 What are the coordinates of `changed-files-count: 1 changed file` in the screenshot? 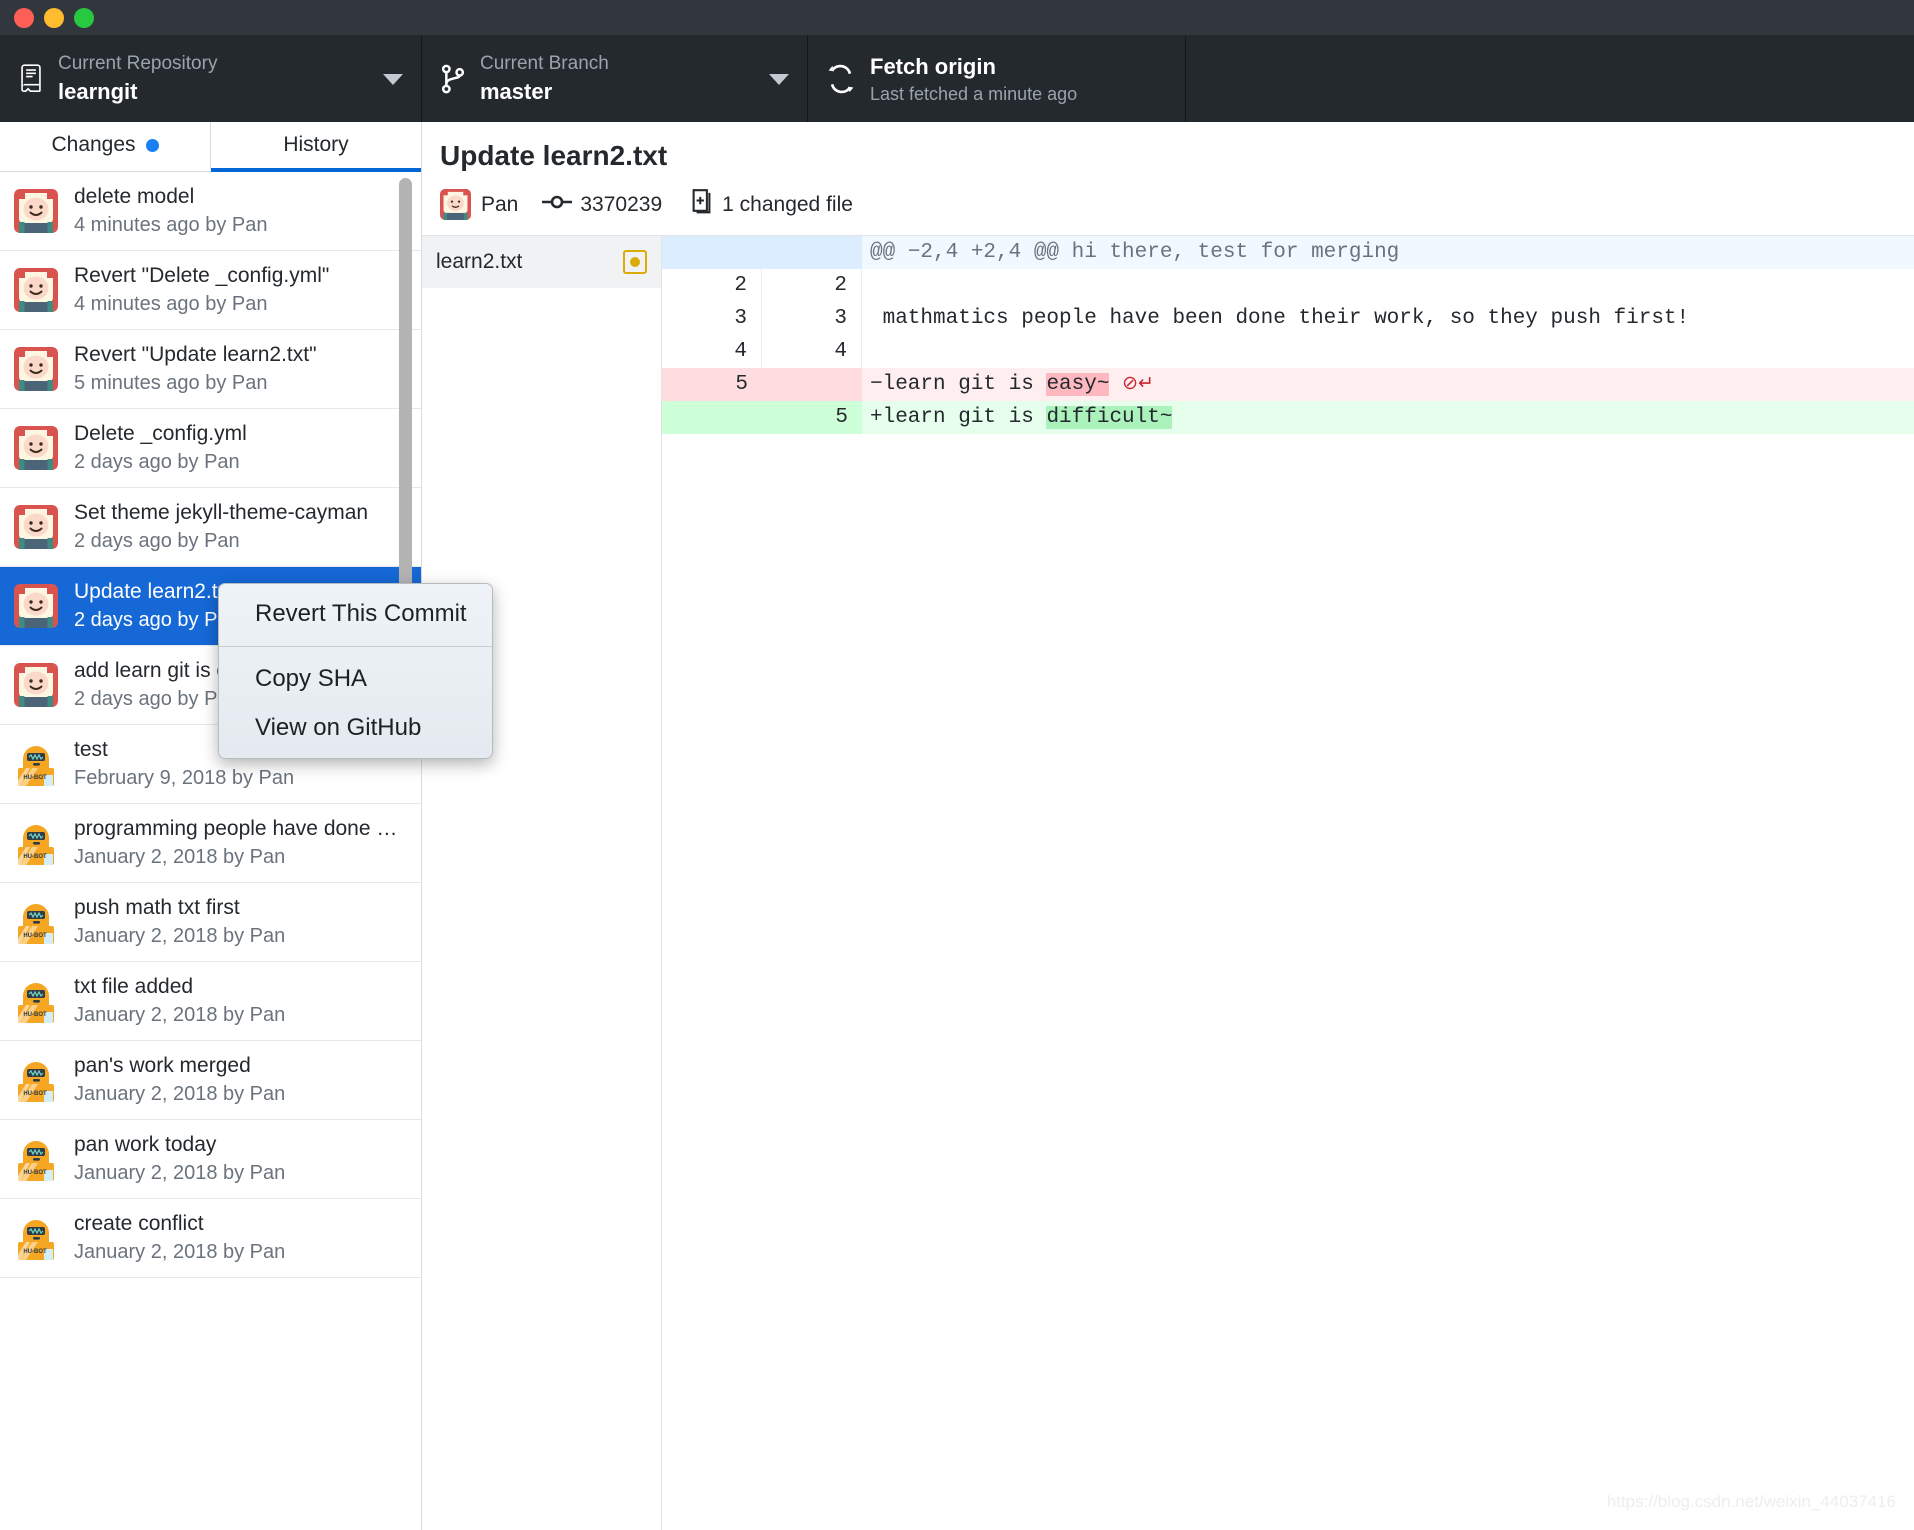 It's located at (787, 204).